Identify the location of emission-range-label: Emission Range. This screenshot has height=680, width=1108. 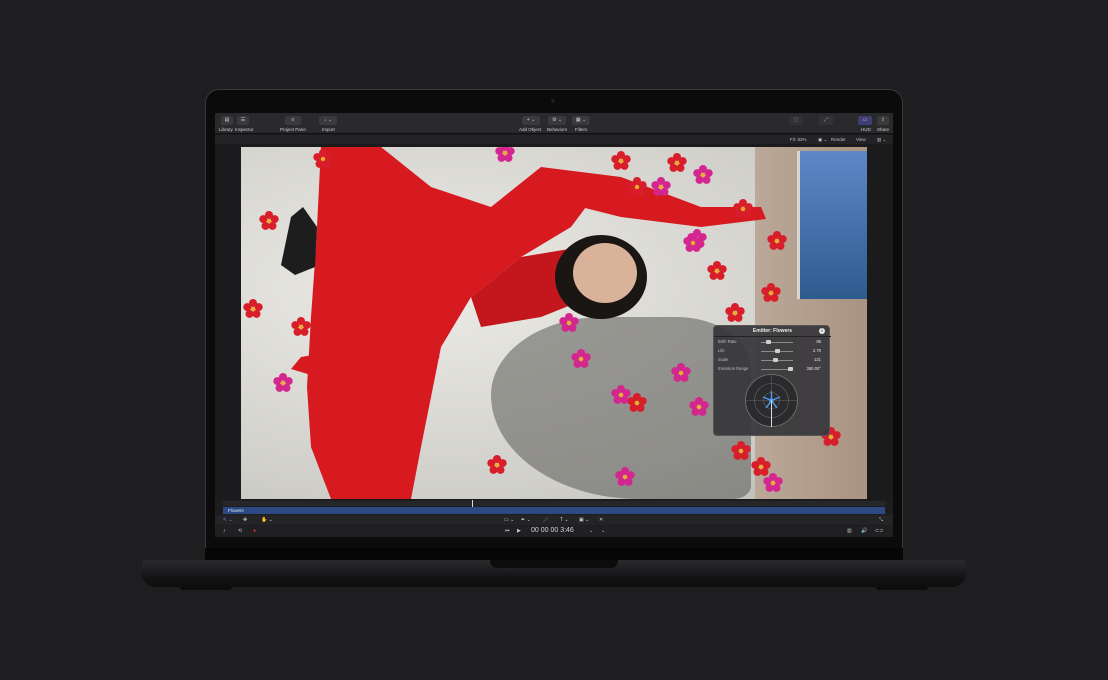
(733, 368).